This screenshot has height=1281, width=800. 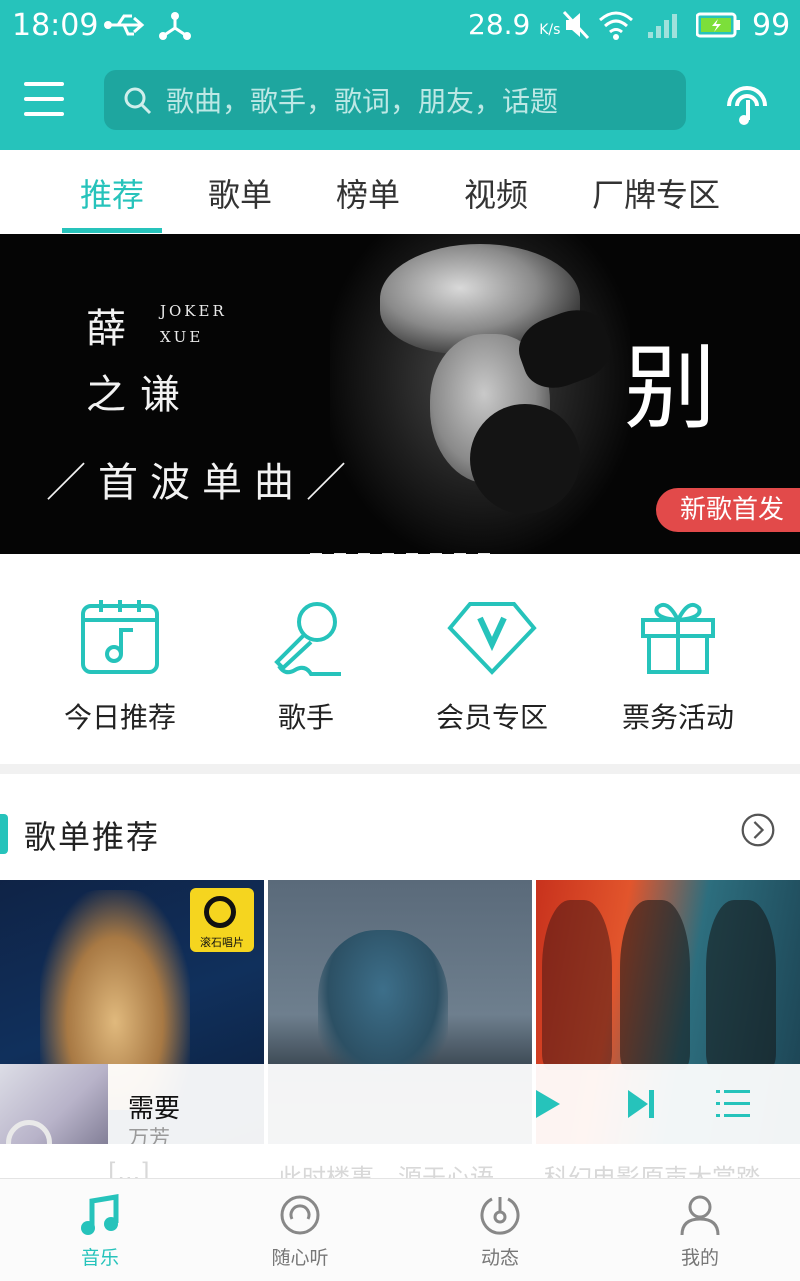 I want to click on playlist-section-header: 歌单推荐, so click(x=400, y=827).